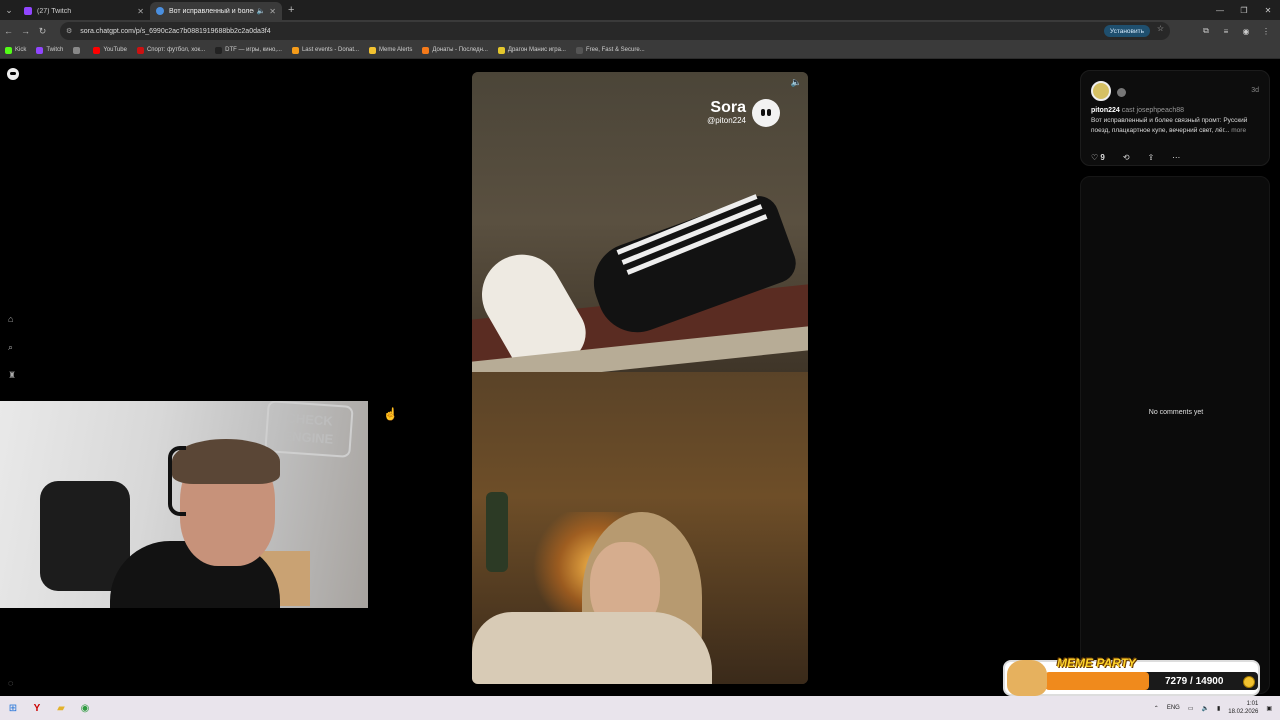 The height and width of the screenshot is (720, 1280). I want to click on menu-icon: ⋮, so click(1266, 31).